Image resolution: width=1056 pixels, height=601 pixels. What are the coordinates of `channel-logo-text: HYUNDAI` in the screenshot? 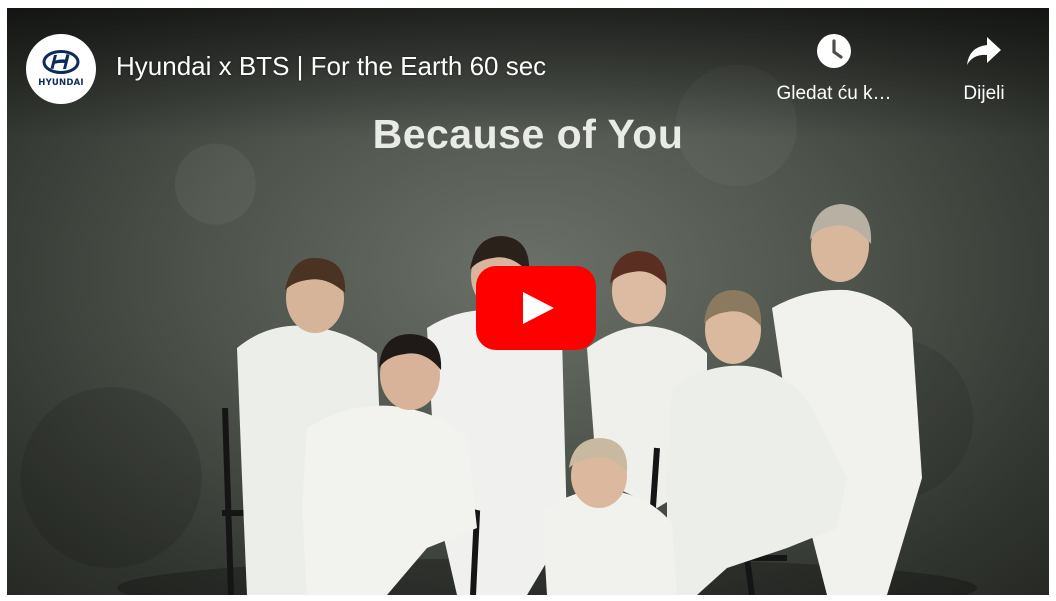 It's located at (61, 83).